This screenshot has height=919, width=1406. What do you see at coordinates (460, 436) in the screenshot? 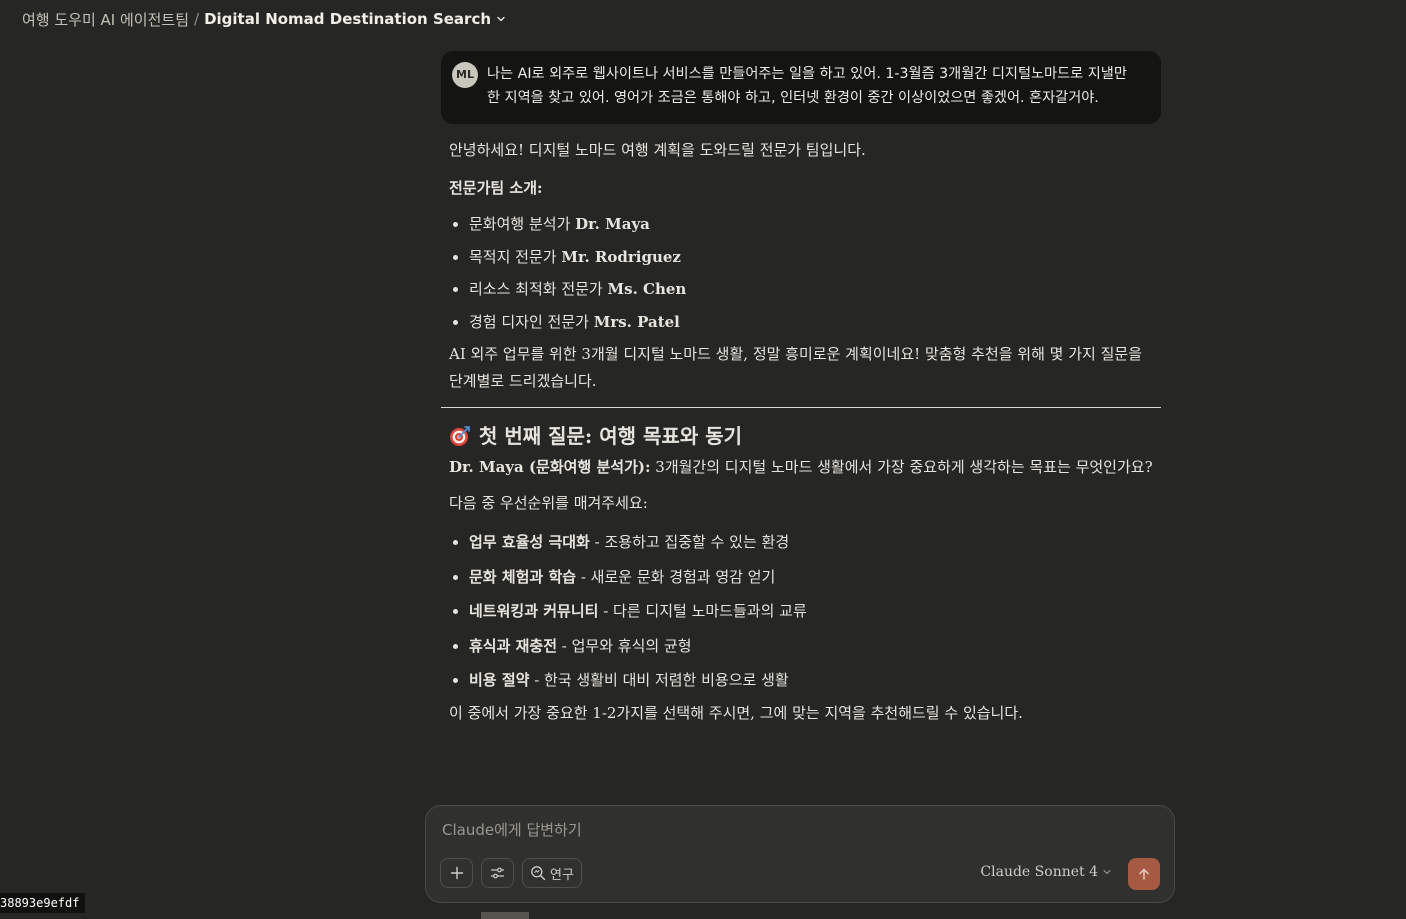
I see `target-icon` at bounding box center [460, 436].